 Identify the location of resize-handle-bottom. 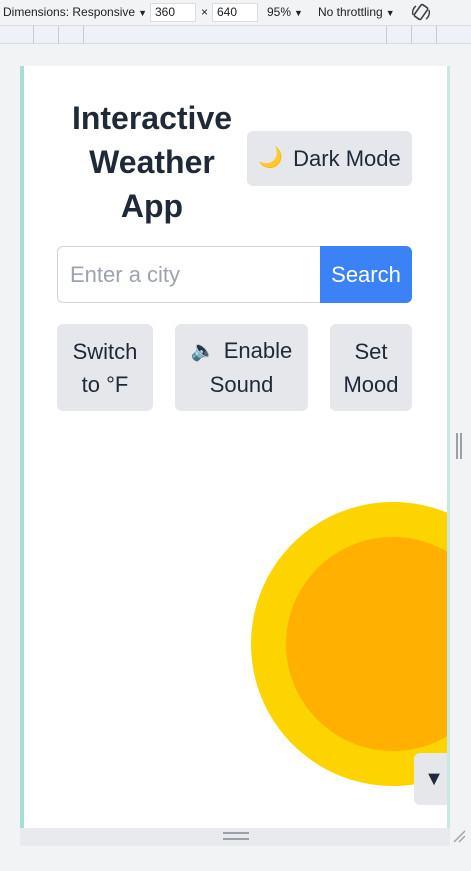
(236, 836).